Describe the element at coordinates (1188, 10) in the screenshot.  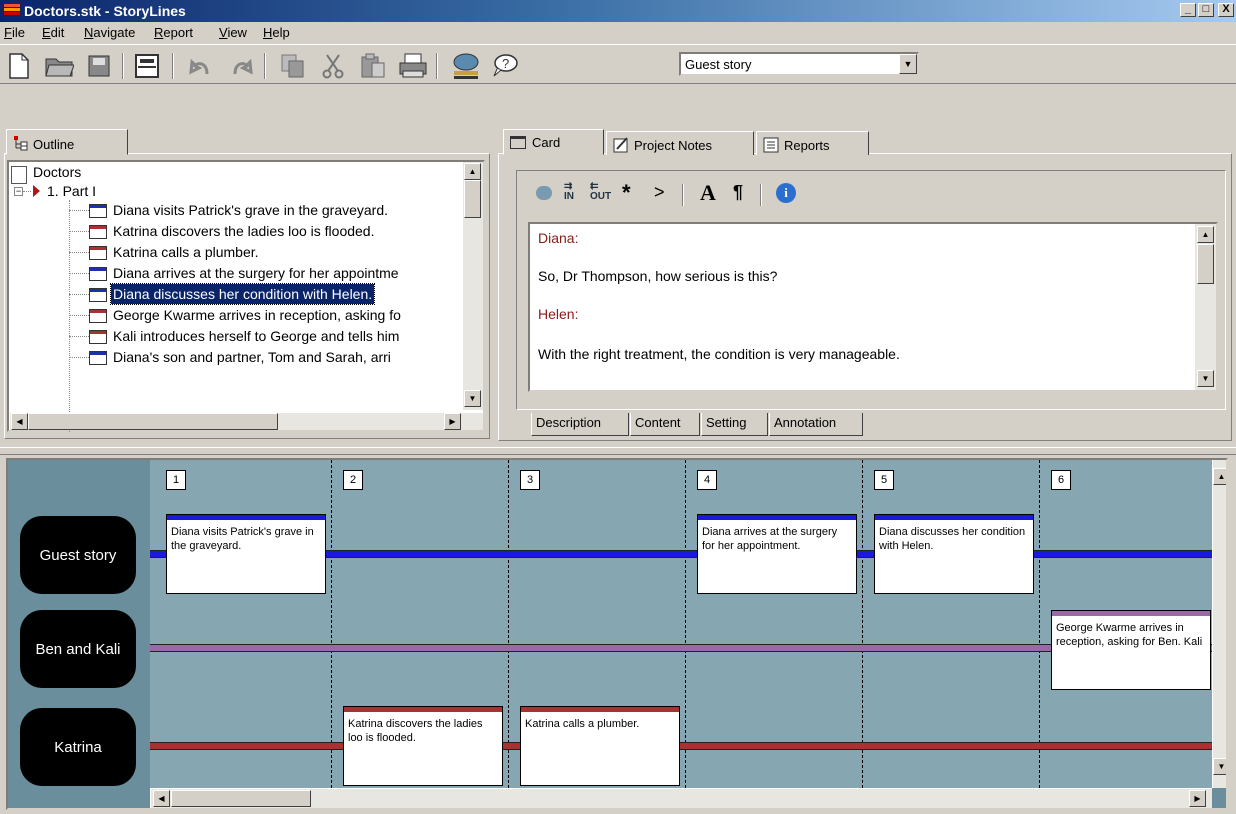
I see `minimize-button: _` at that location.